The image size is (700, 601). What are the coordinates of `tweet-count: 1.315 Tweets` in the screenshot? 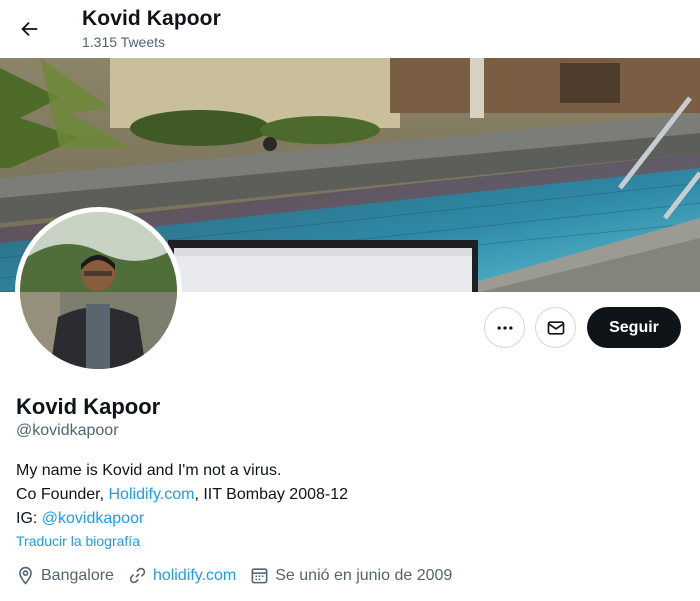 It's located at (124, 42).